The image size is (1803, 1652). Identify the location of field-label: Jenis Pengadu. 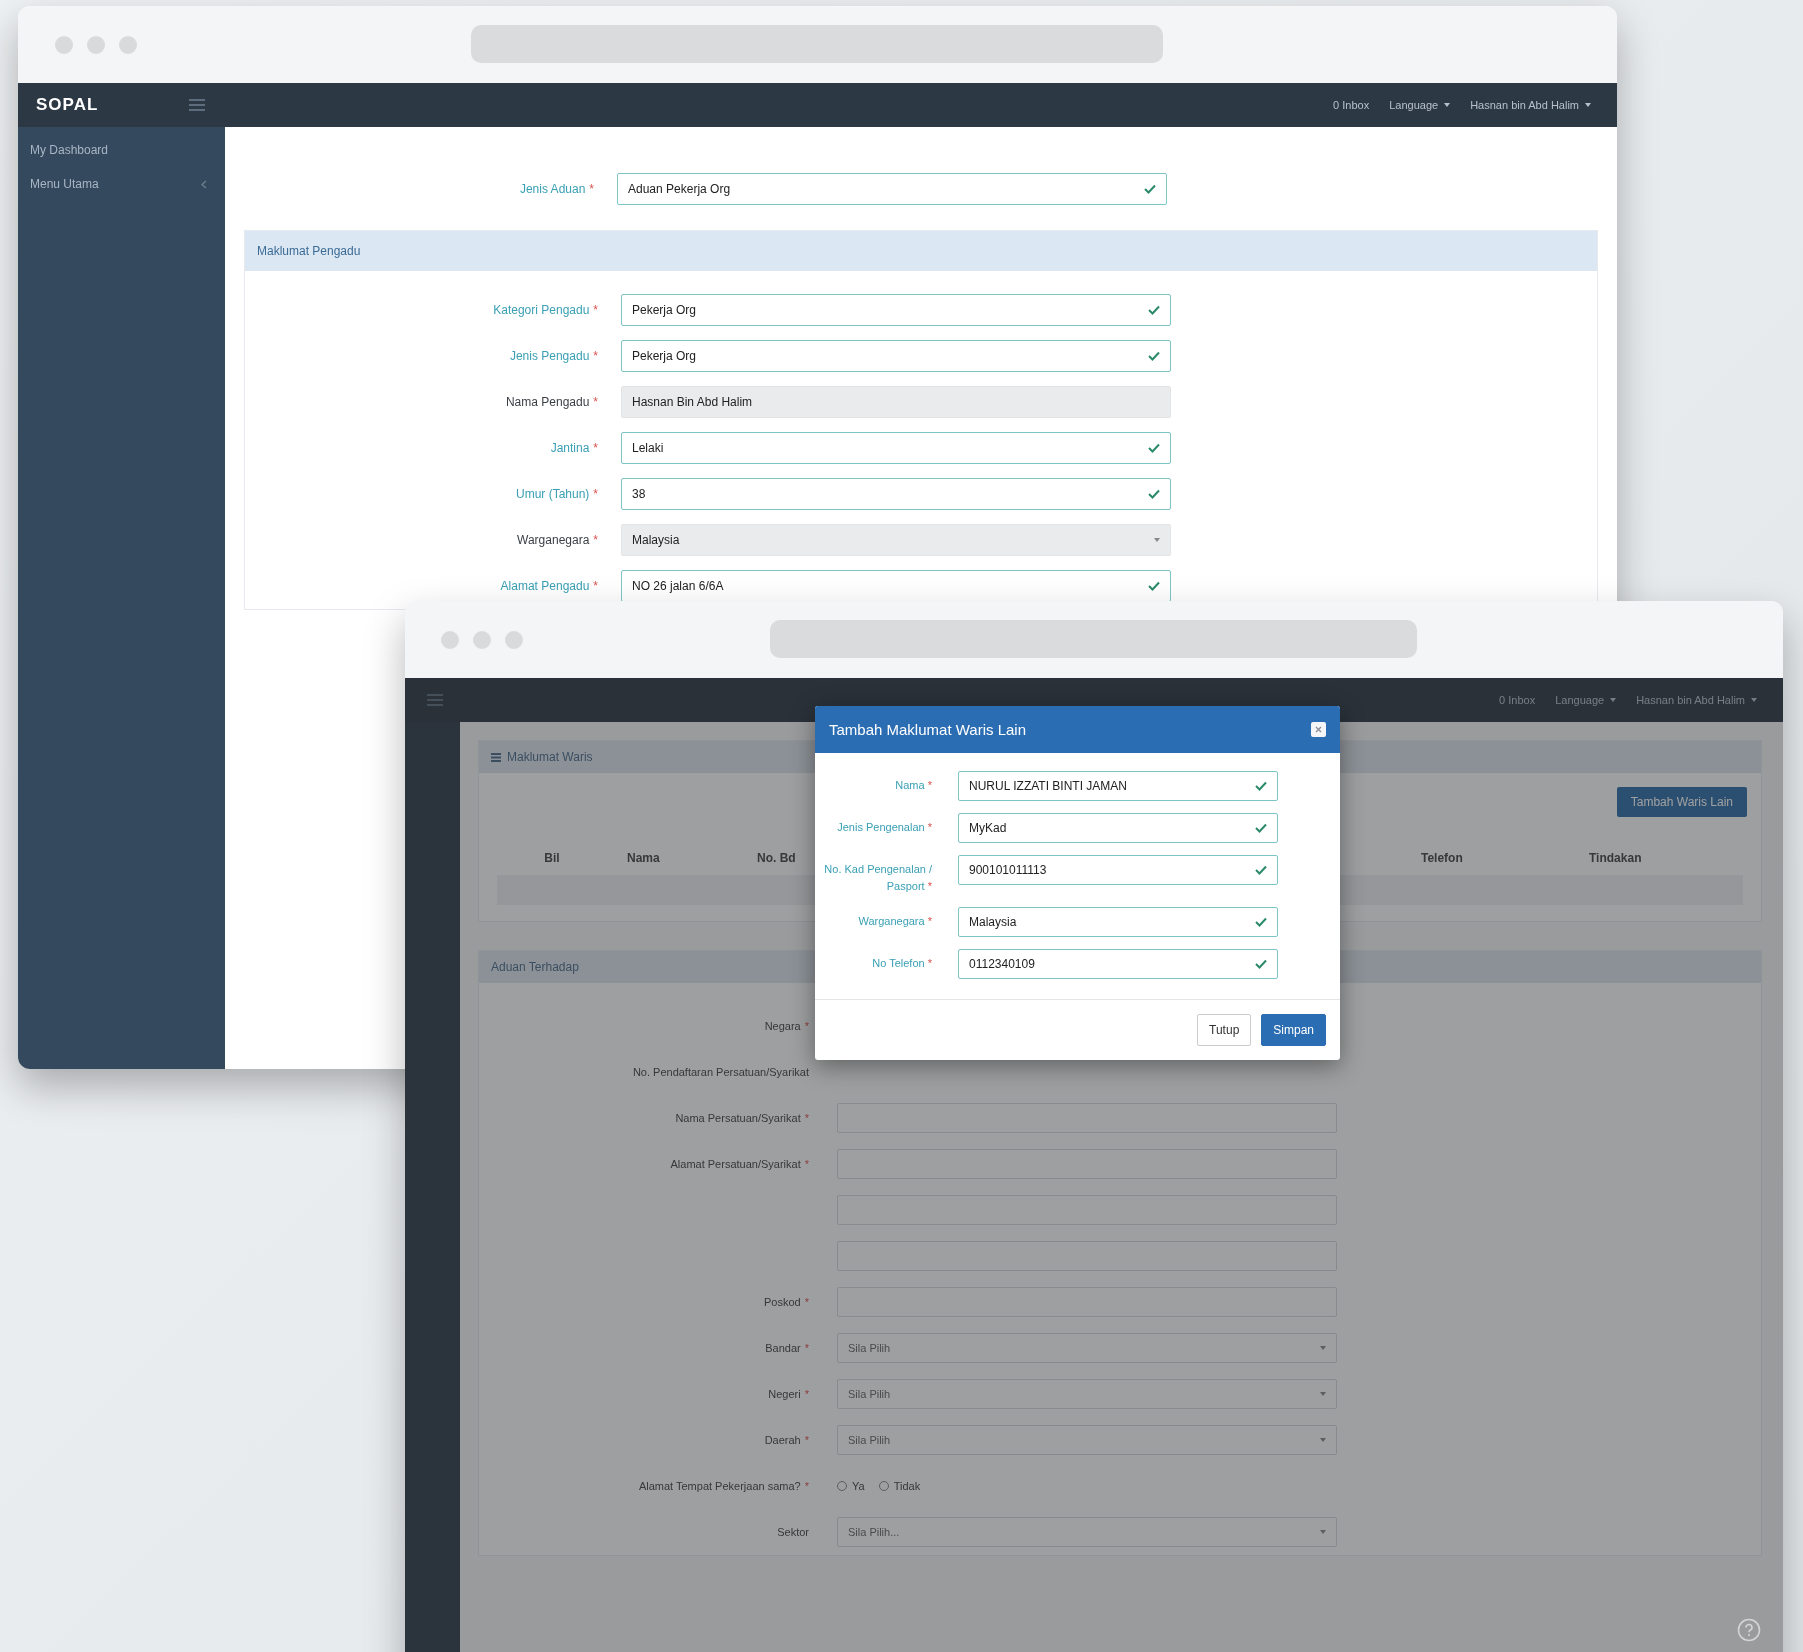
(549, 356).